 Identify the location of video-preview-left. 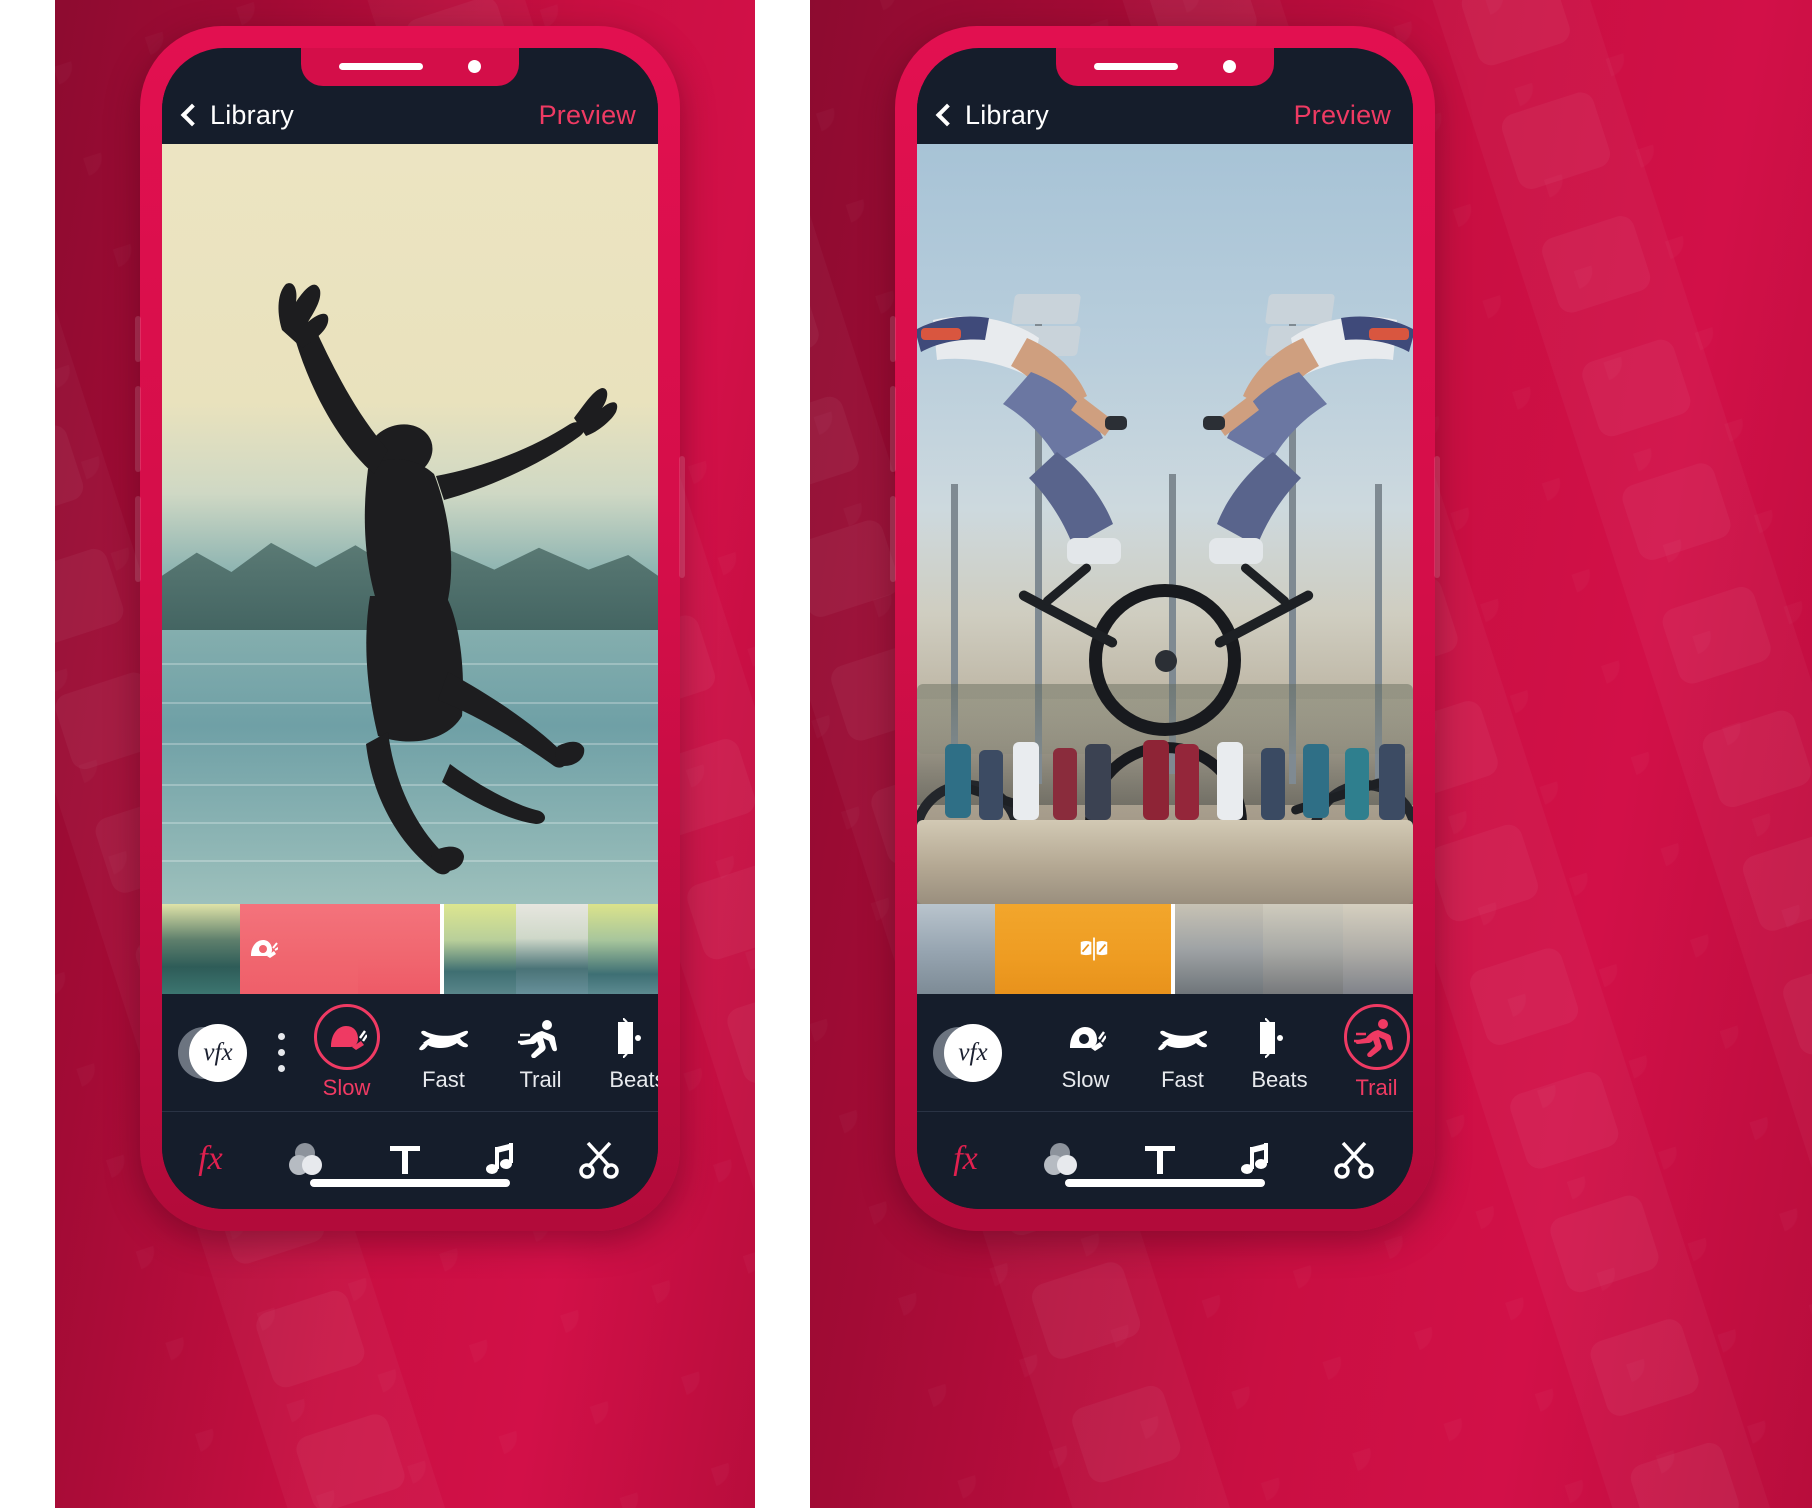
(410, 524).